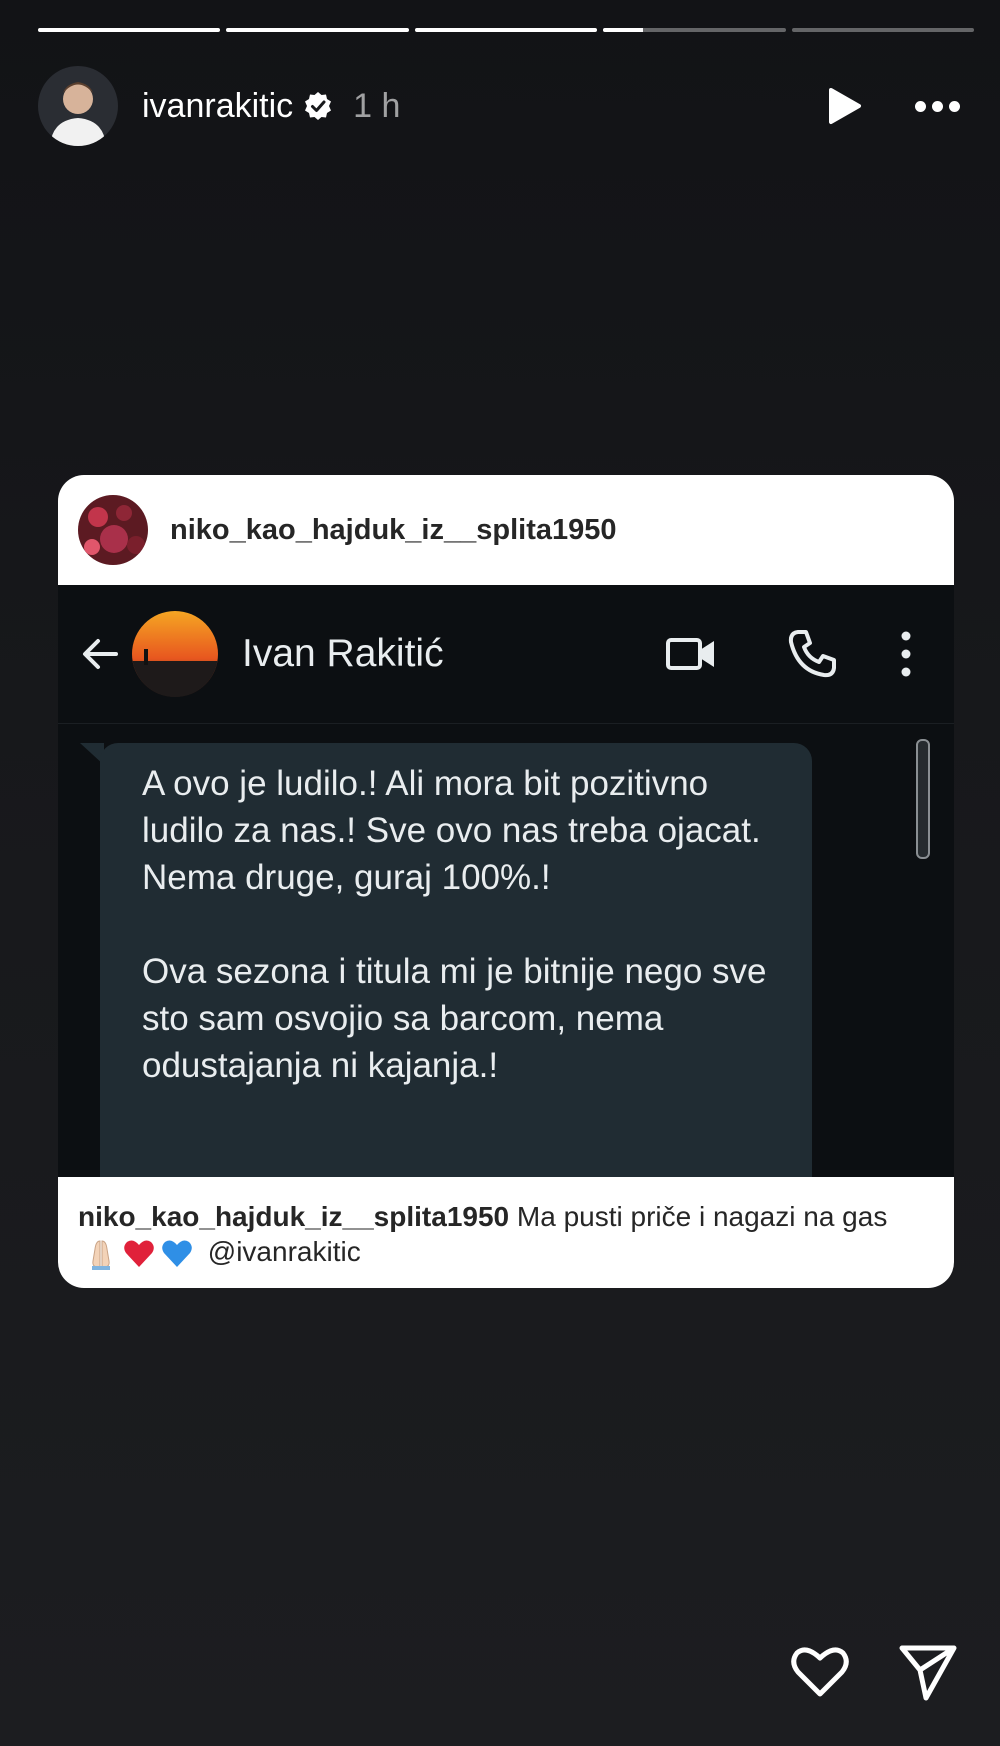 The image size is (1000, 1746). Describe the element at coordinates (874, 1672) in the screenshot. I see `story-actions` at that location.